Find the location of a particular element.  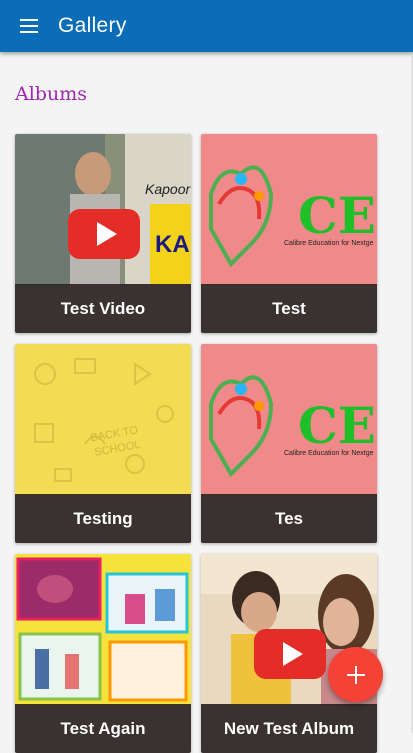

menu-button is located at coordinates (29, 26).